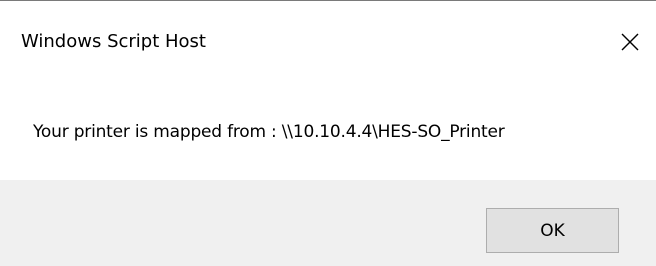  I want to click on ok-button: OK, so click(552, 230).